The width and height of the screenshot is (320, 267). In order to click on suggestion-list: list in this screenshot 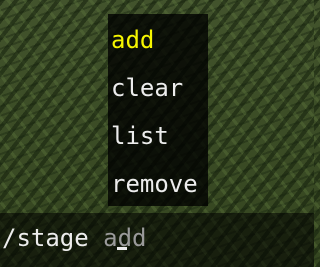, I will do `click(140, 136)`.